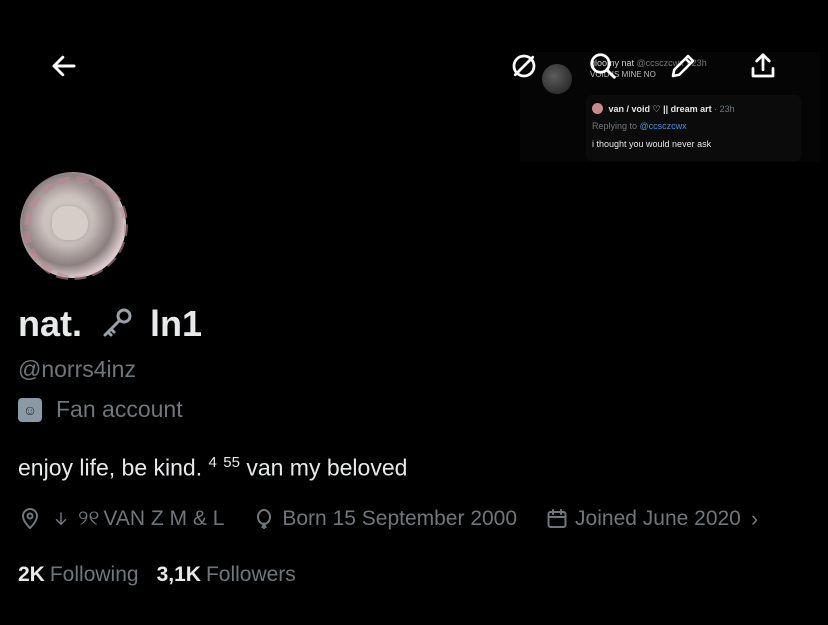 This screenshot has height=625, width=828. Describe the element at coordinates (50, 323) in the screenshot. I see `display-name-part1: nat.` at that location.